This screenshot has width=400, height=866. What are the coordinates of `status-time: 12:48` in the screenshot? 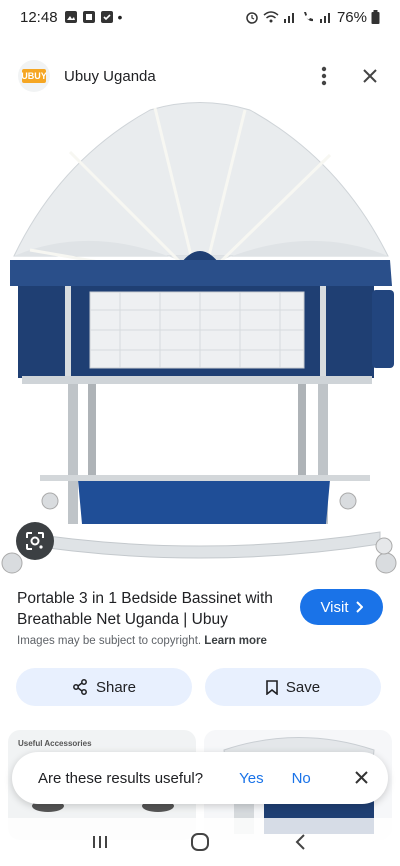 It's located at (39, 17).